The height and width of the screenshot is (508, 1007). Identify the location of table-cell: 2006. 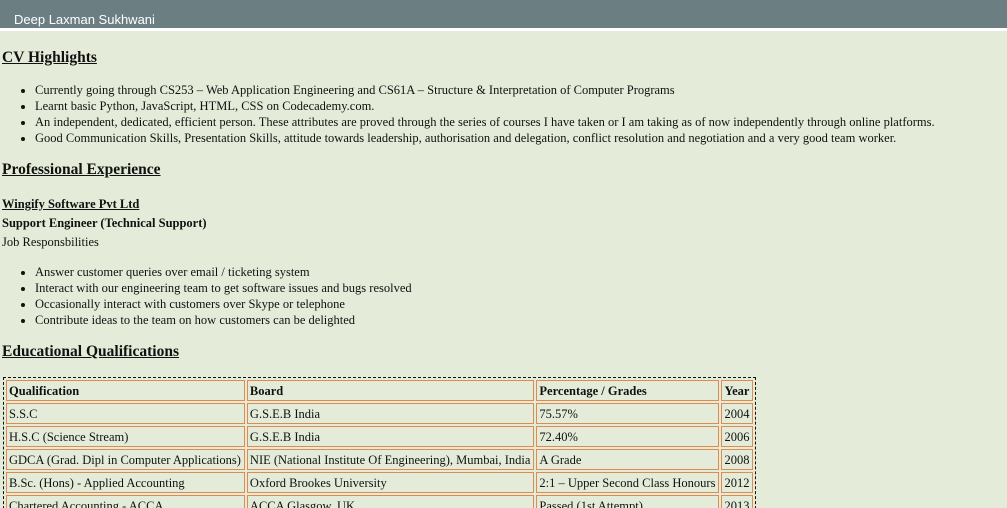
(737, 436).